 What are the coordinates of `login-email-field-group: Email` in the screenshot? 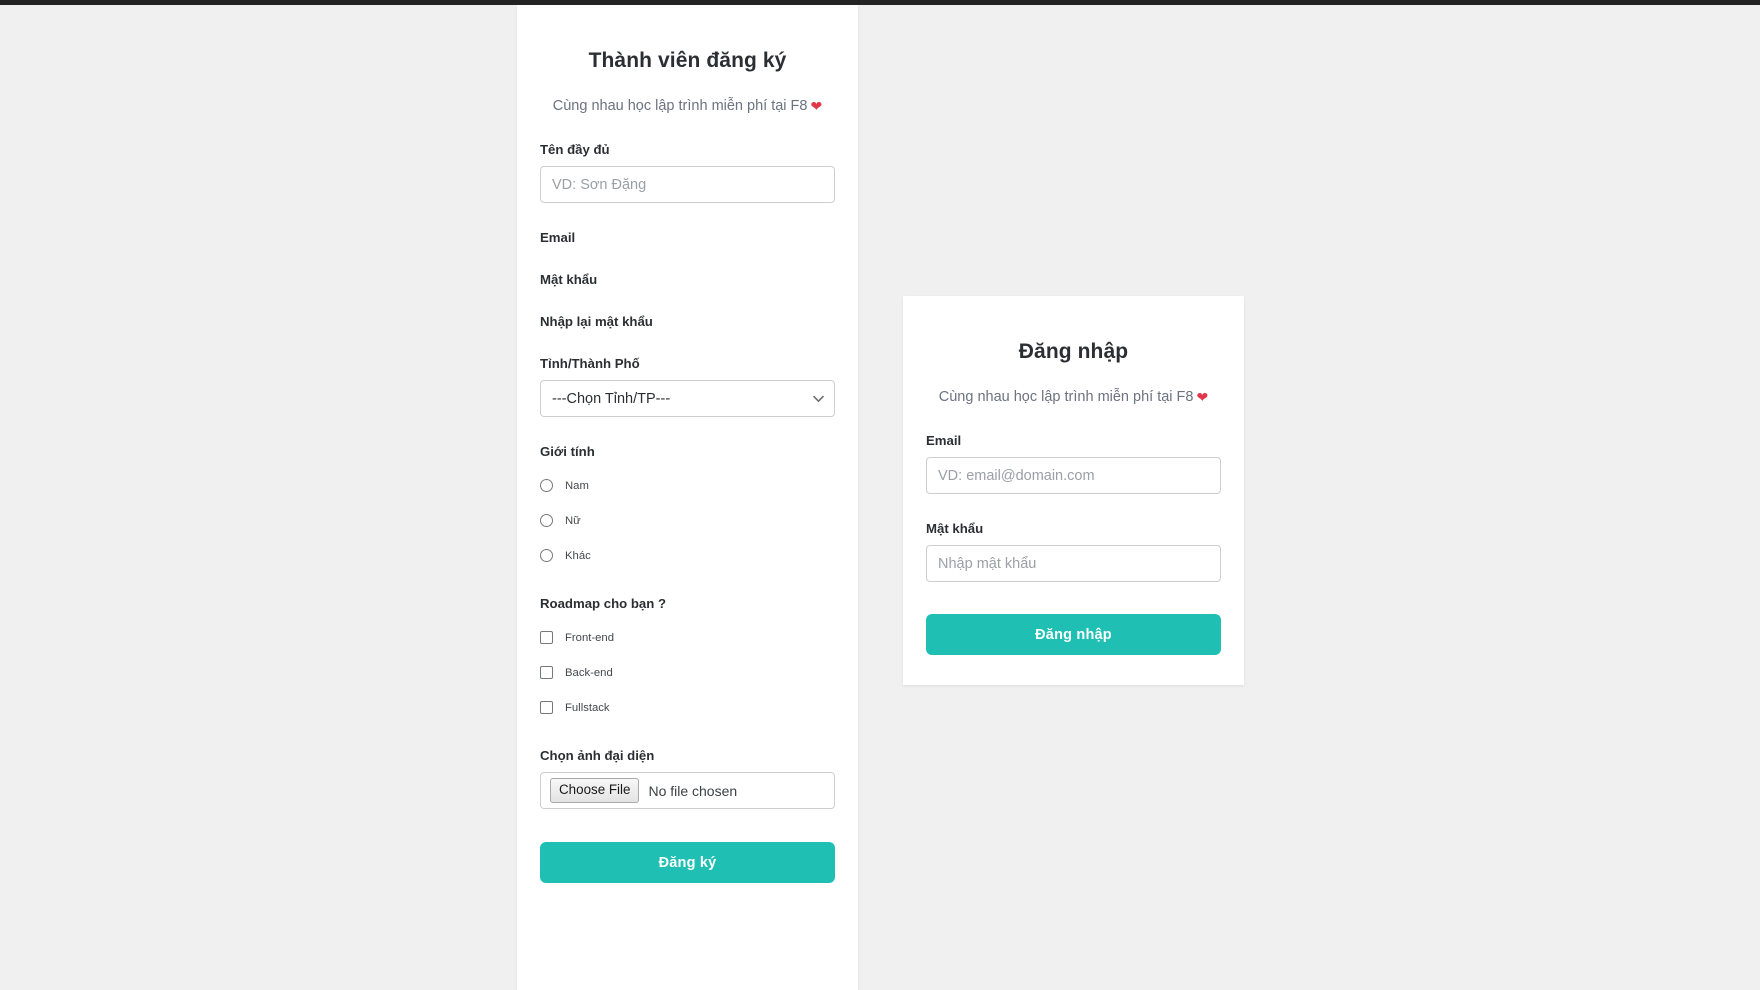 It's located at (1073, 463).